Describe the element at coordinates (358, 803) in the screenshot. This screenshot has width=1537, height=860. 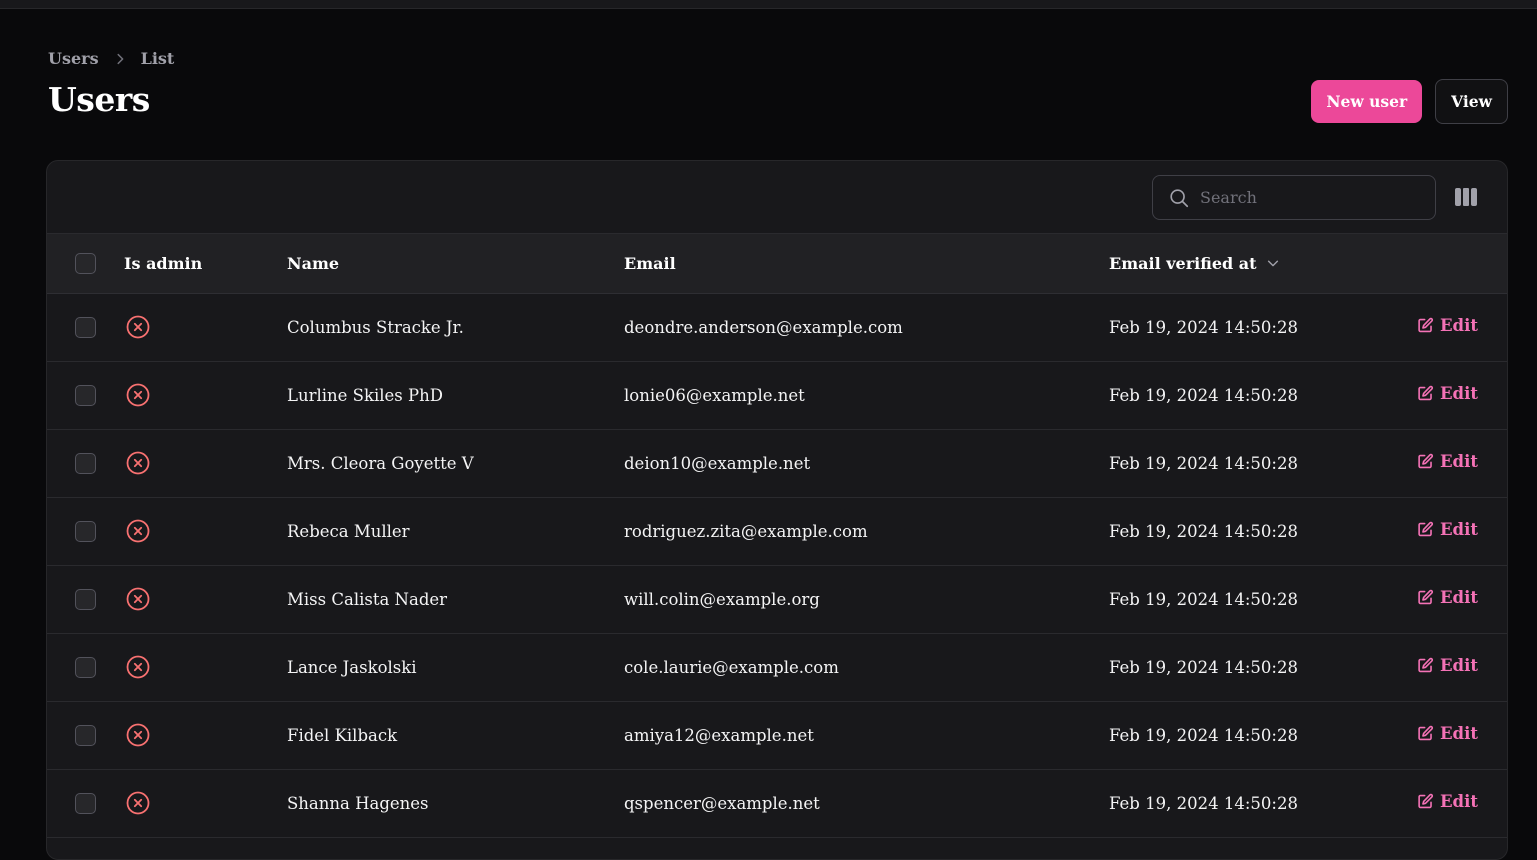
I see `name-cell: Shanna Hagenes` at that location.